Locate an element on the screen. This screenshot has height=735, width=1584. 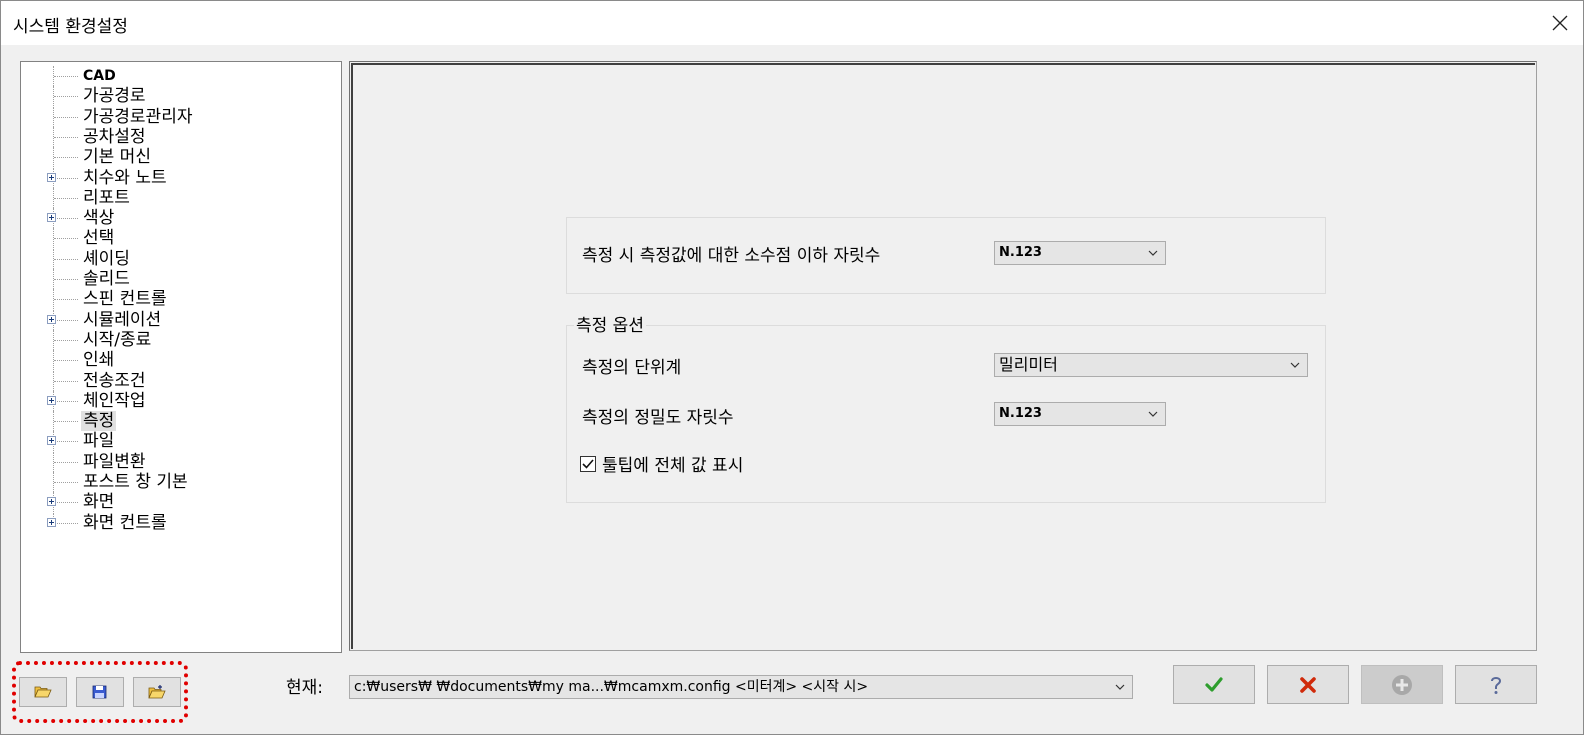
tree-item: 파일변환 is located at coordinates (180, 461).